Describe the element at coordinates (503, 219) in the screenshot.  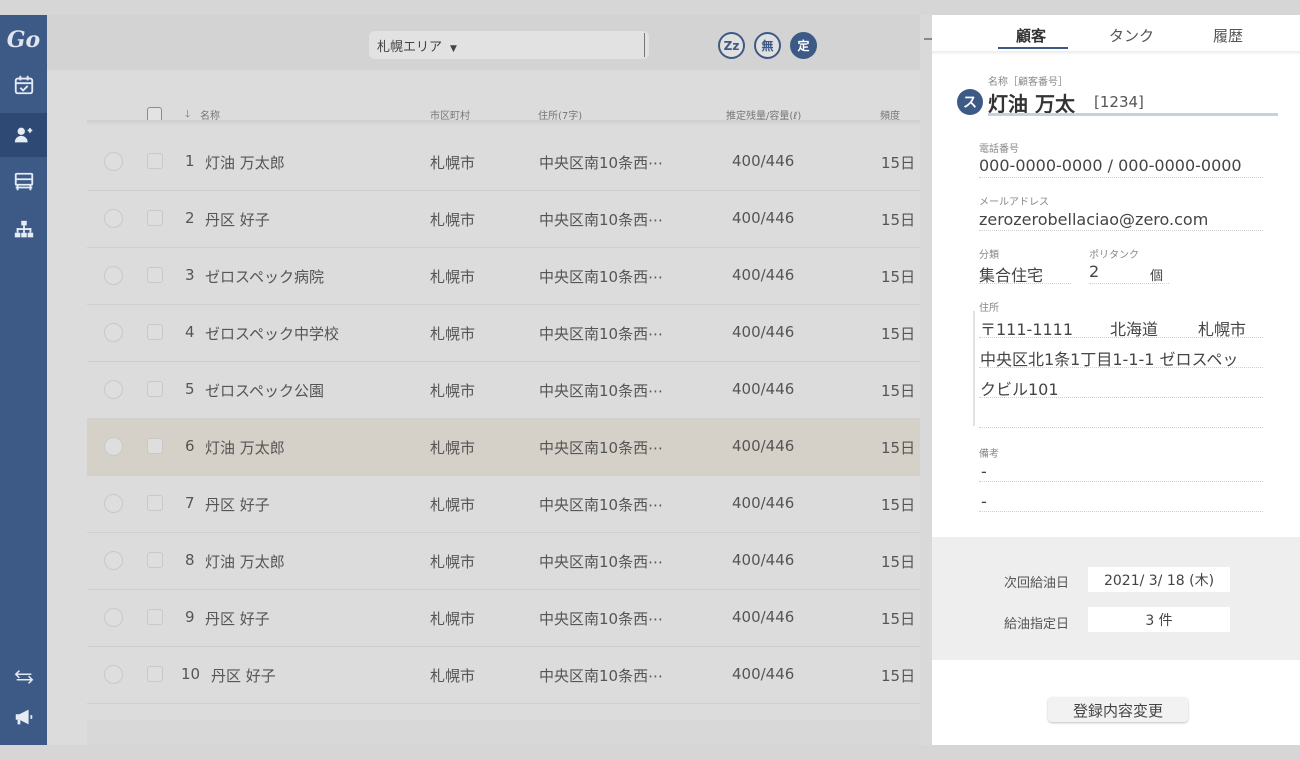
I see `table-row: 2 丹区 好子 札幌市 中央区南10条西⋯ 400/446 15日` at that location.